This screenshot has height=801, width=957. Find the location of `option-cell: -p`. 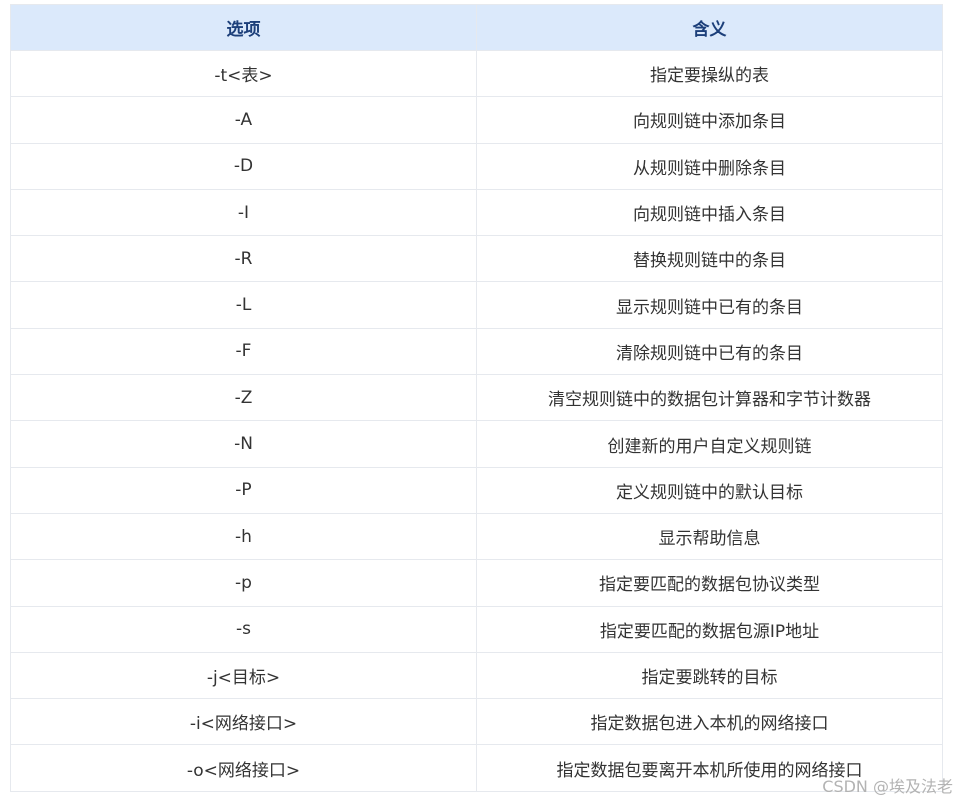

option-cell: -p is located at coordinates (243, 583).